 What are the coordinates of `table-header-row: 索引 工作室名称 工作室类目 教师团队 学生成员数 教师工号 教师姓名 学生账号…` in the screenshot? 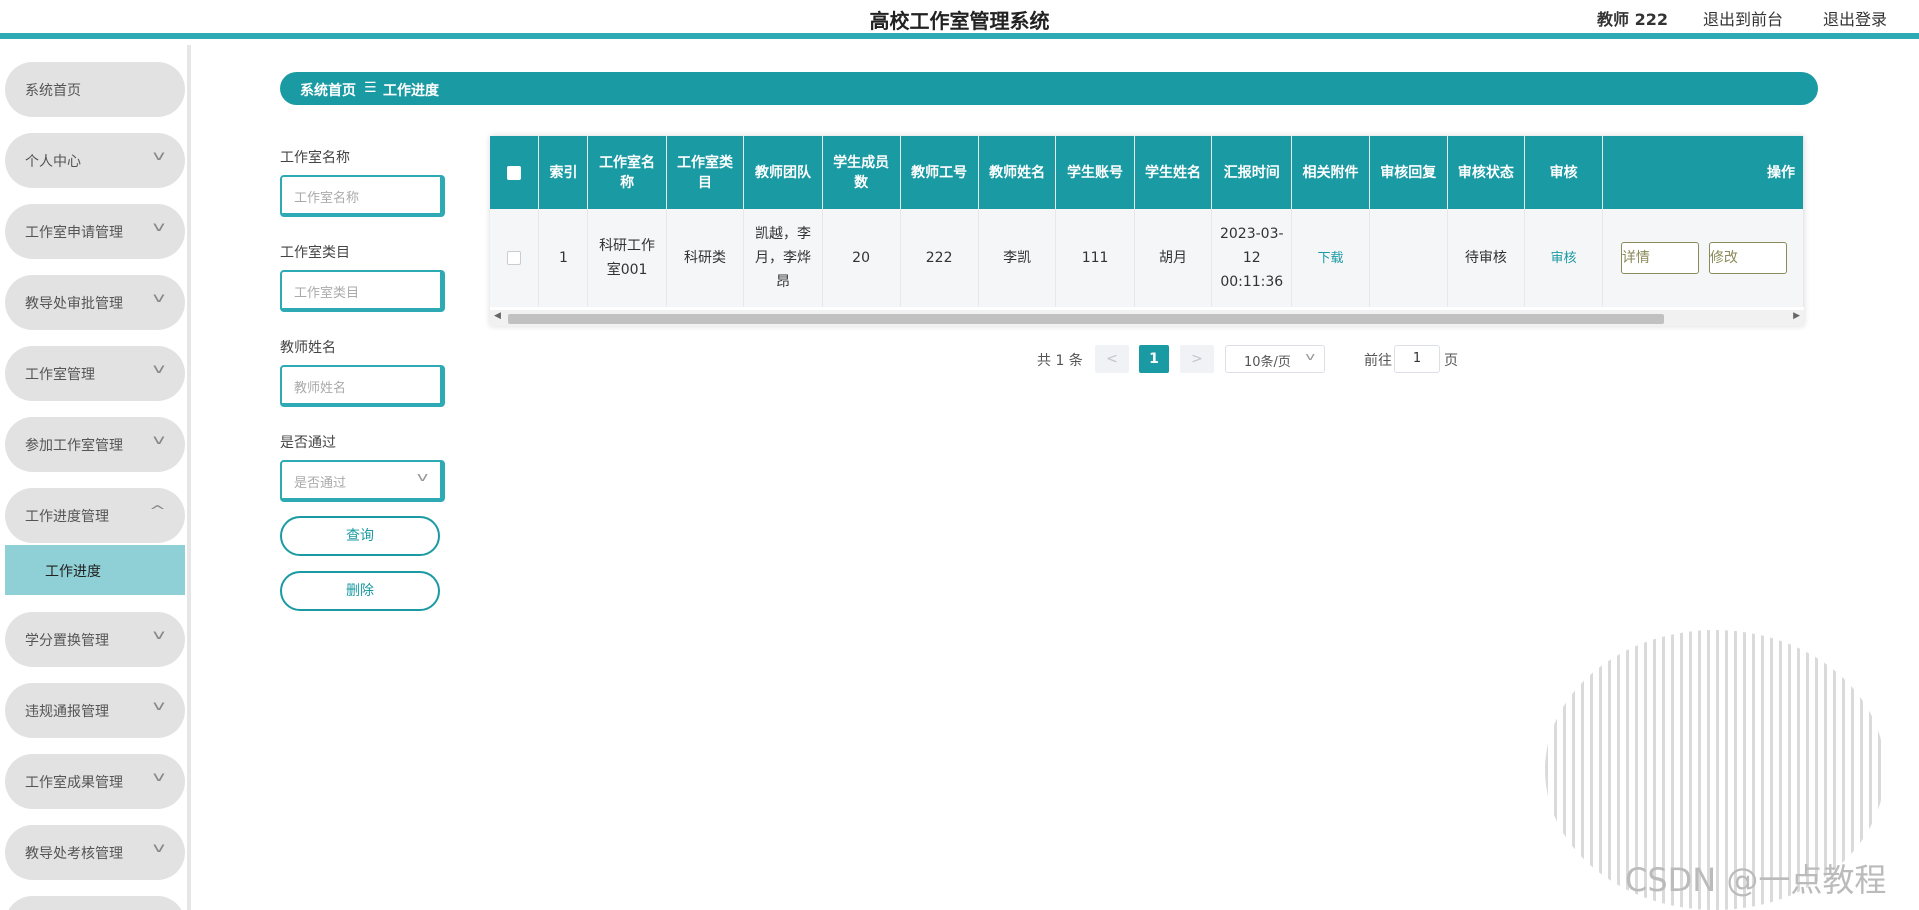 It's located at (1147, 172).